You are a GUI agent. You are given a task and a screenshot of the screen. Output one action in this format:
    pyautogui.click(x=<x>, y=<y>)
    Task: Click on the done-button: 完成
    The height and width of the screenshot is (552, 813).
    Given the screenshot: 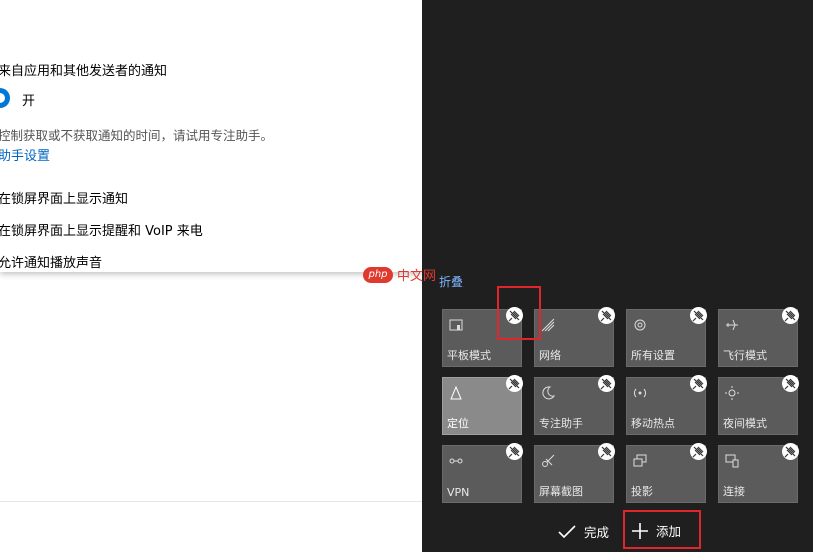 What is the action you would take?
    pyautogui.click(x=583, y=531)
    